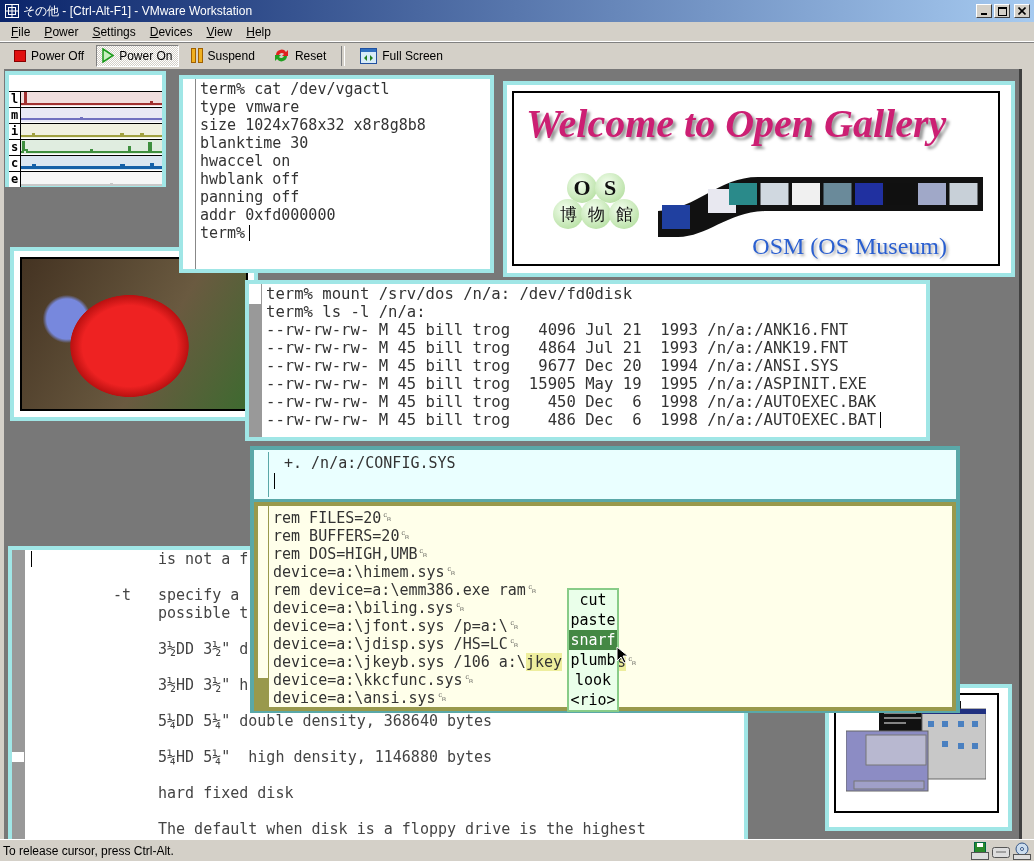 The image size is (1034, 861). I want to click on terminal-line: blanktime 30, so click(254, 143).